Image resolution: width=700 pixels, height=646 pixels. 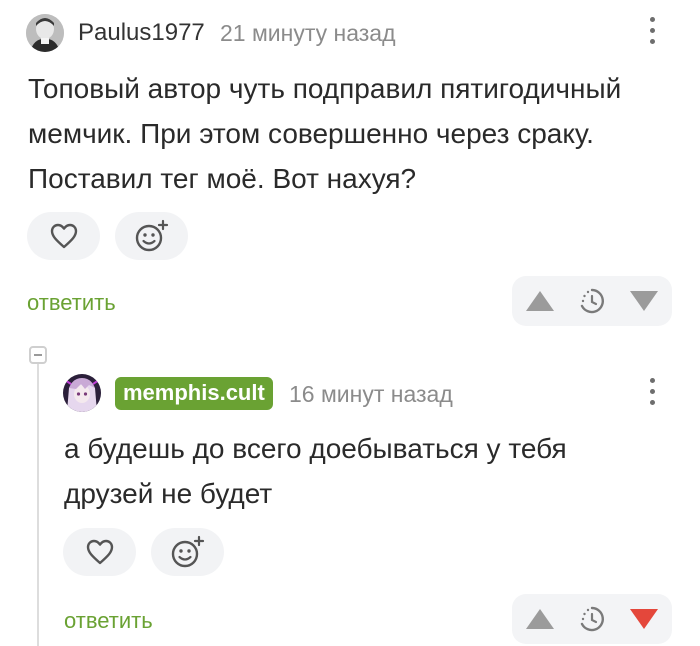 I want to click on author-name: Paulus1977, so click(x=141, y=33).